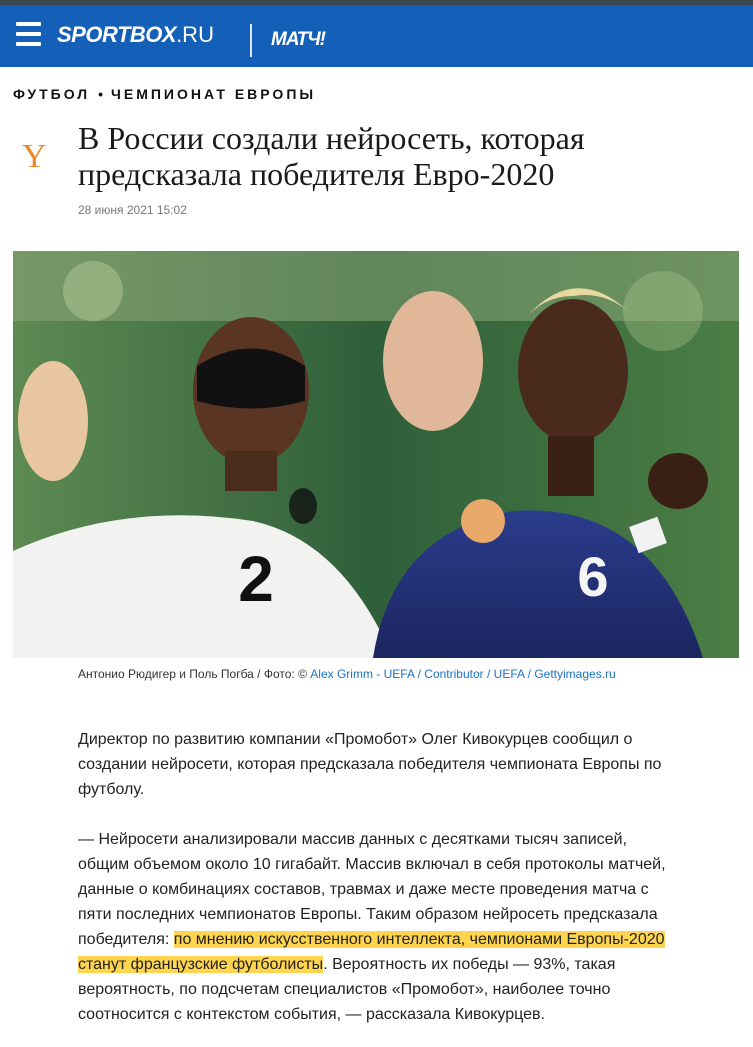 The image size is (753, 1047). Describe the element at coordinates (51, 94) in the screenshot. I see `breadcrumb-item-football: ФУТБОЛ` at that location.